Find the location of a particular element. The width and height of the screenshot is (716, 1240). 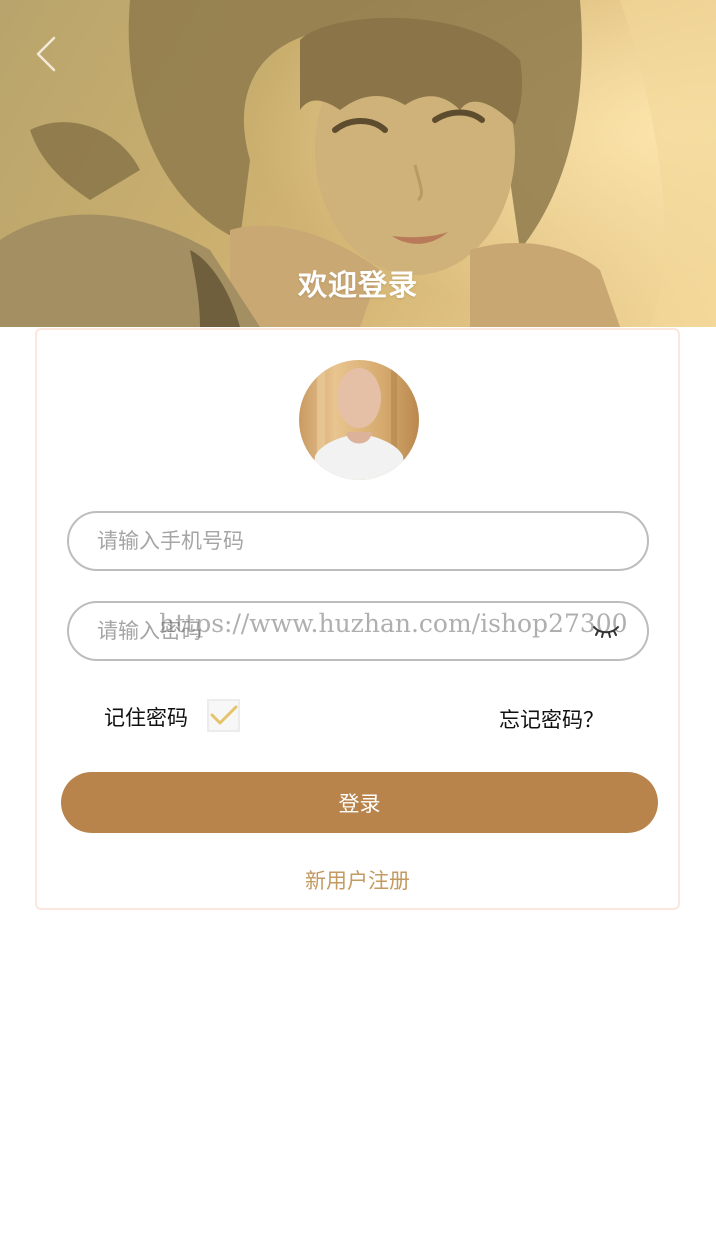

phone-field is located at coordinates (358, 541).